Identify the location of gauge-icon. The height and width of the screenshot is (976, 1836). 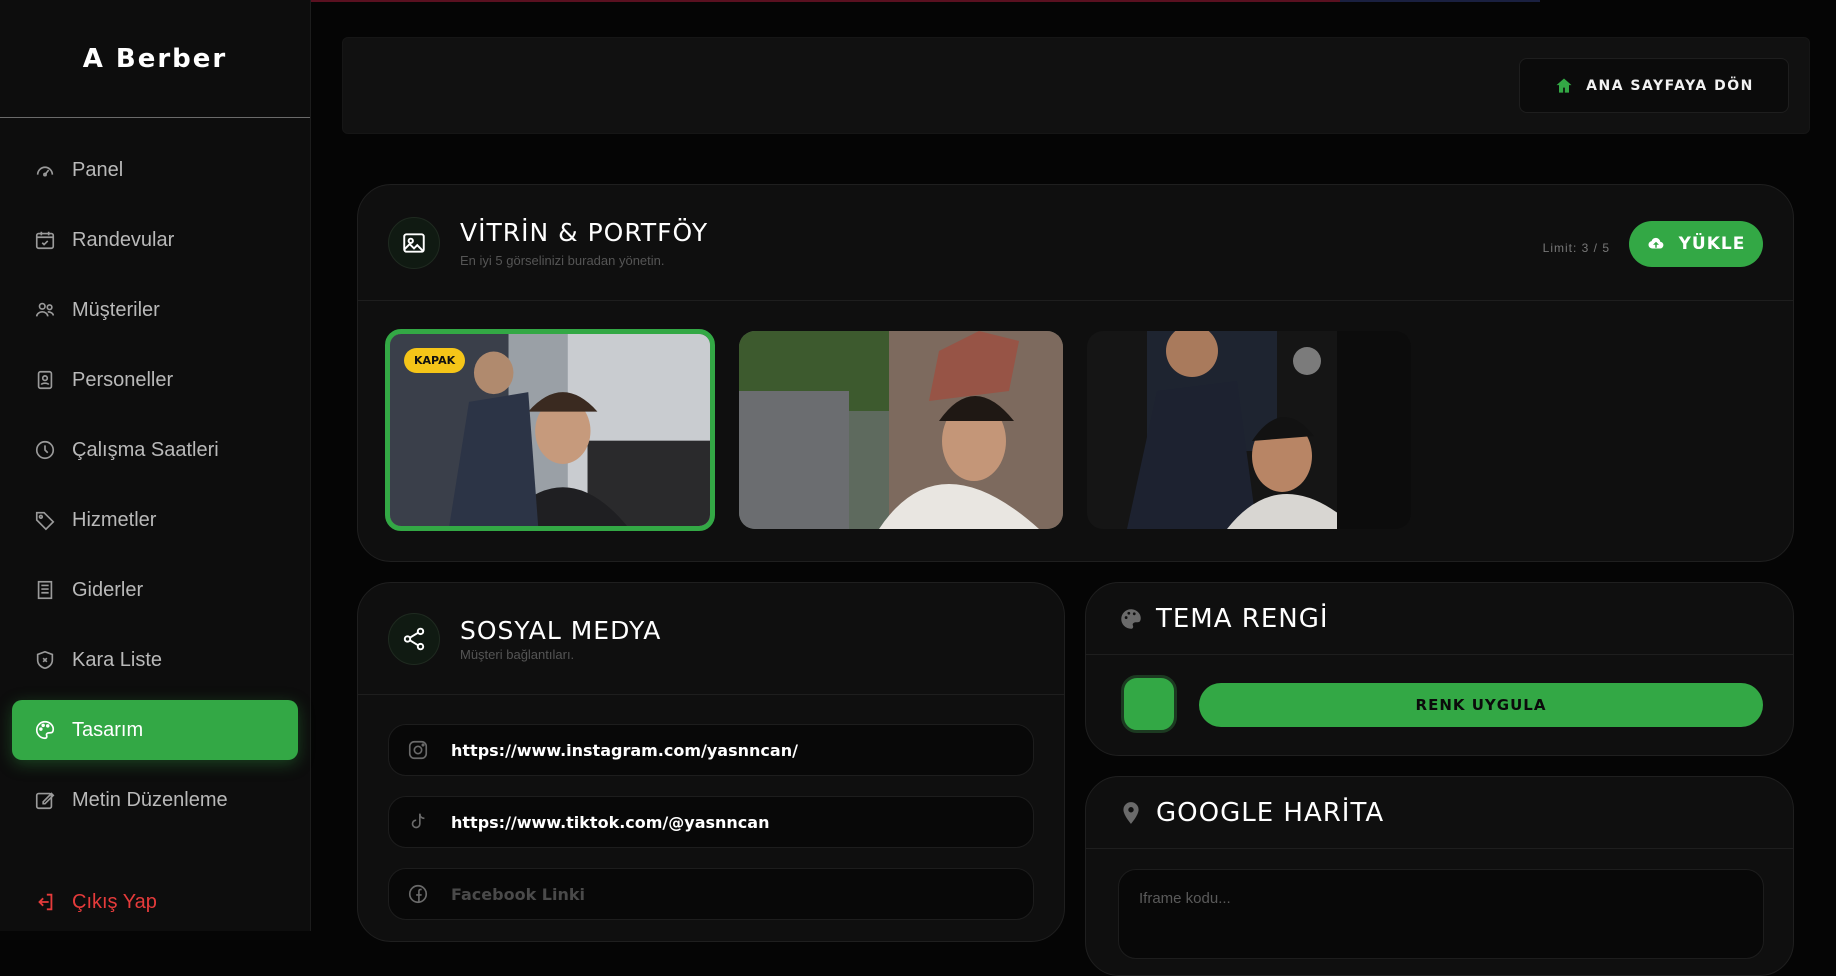
(45, 171).